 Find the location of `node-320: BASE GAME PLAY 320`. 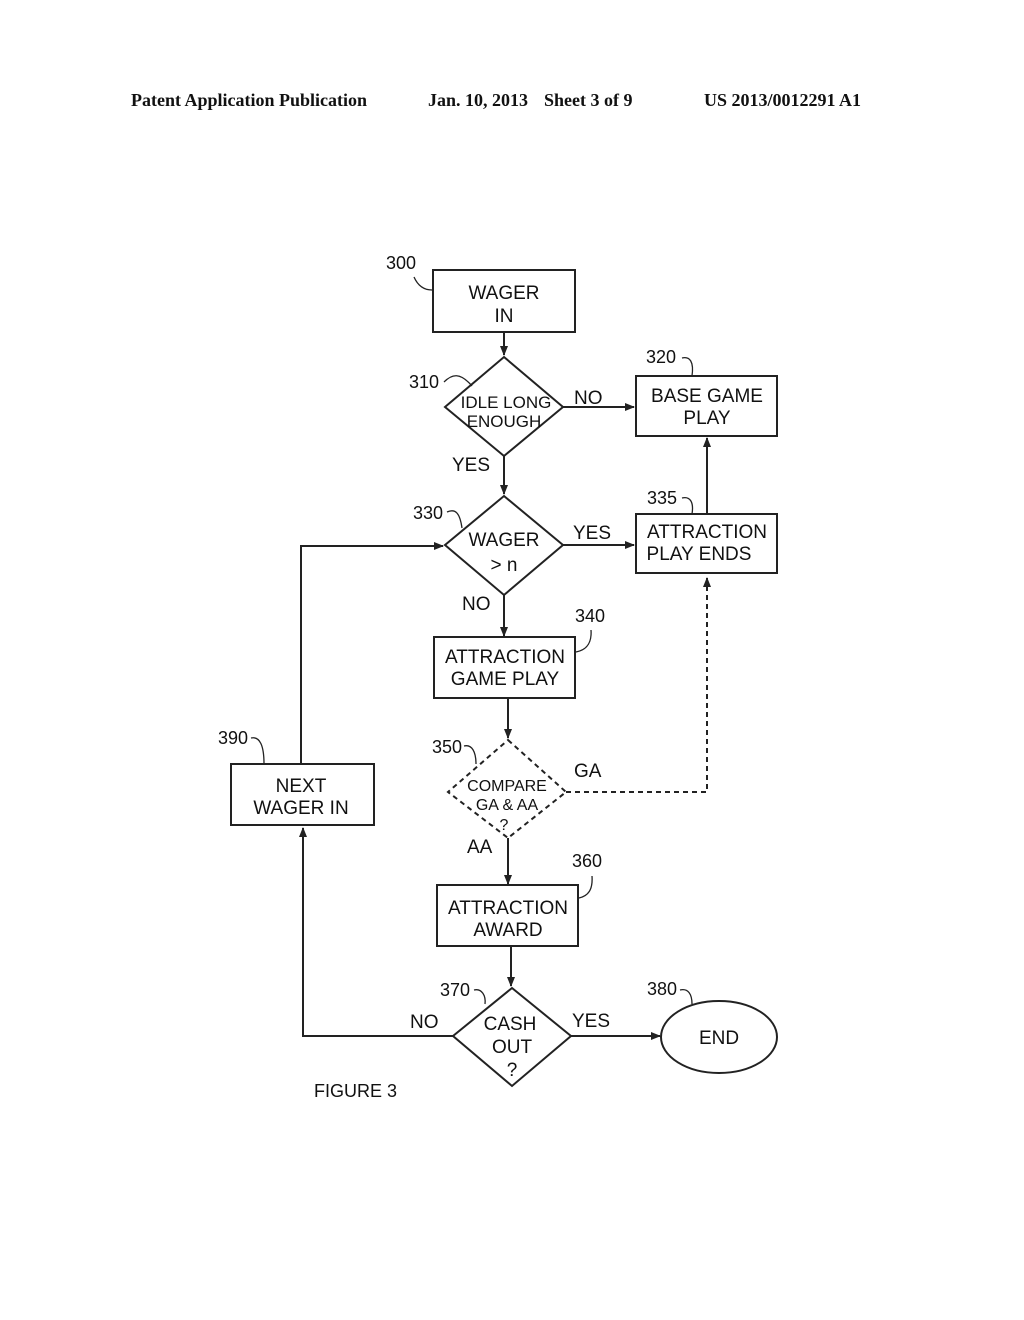

node-320: BASE GAME PLAY 320 is located at coordinates (706, 392).